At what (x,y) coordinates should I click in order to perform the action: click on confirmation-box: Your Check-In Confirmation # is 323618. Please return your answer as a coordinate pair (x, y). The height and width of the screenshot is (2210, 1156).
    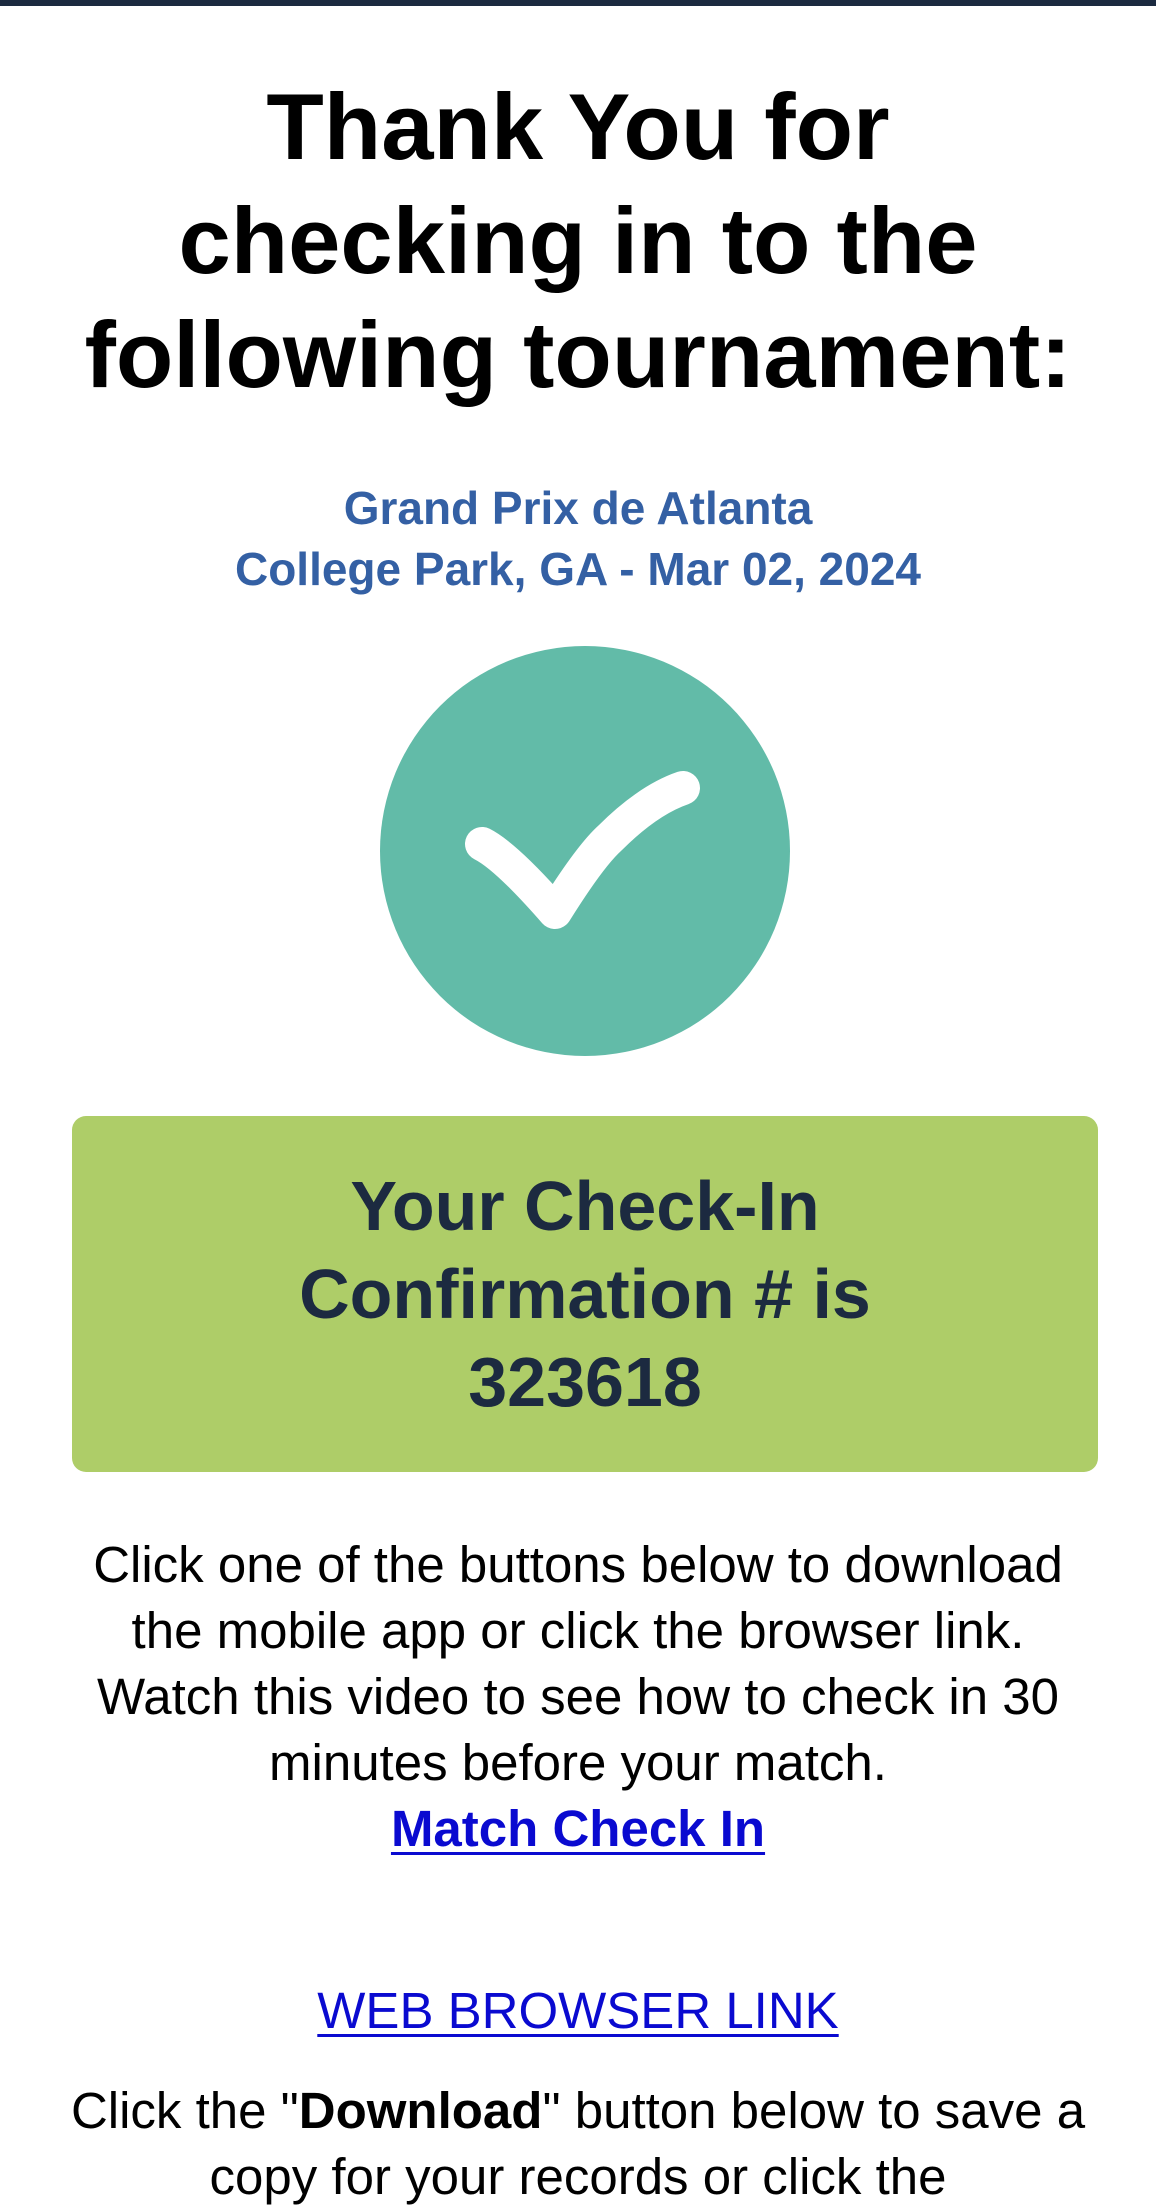
    Looking at the image, I should click on (585, 1294).